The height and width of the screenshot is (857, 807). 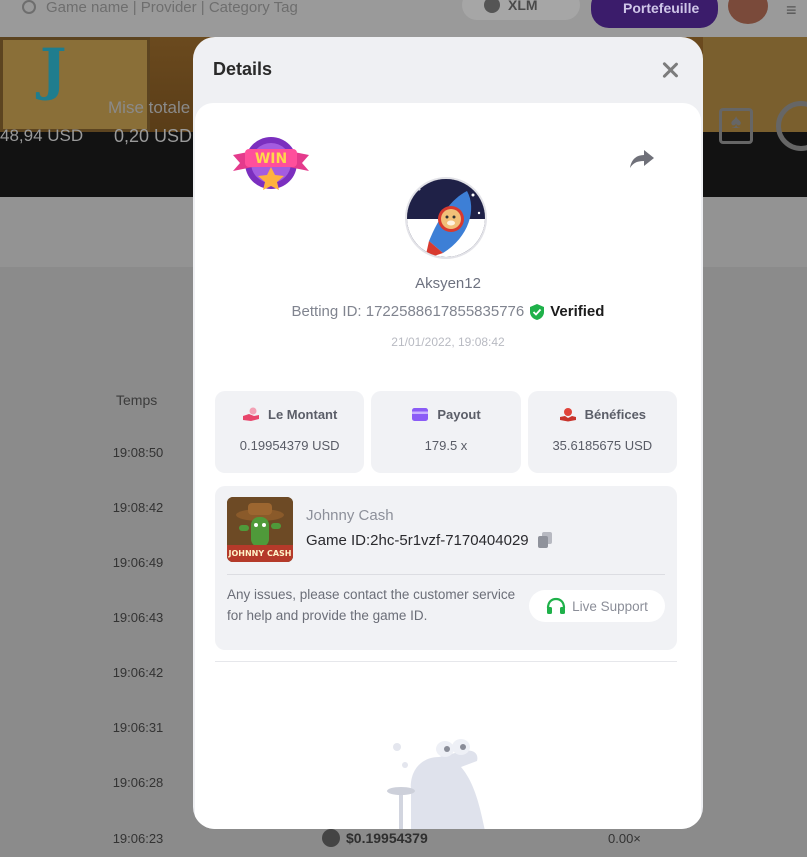 I want to click on game-id-row: Game ID:2hc-5r1vzf-7170404029, so click(x=429, y=540).